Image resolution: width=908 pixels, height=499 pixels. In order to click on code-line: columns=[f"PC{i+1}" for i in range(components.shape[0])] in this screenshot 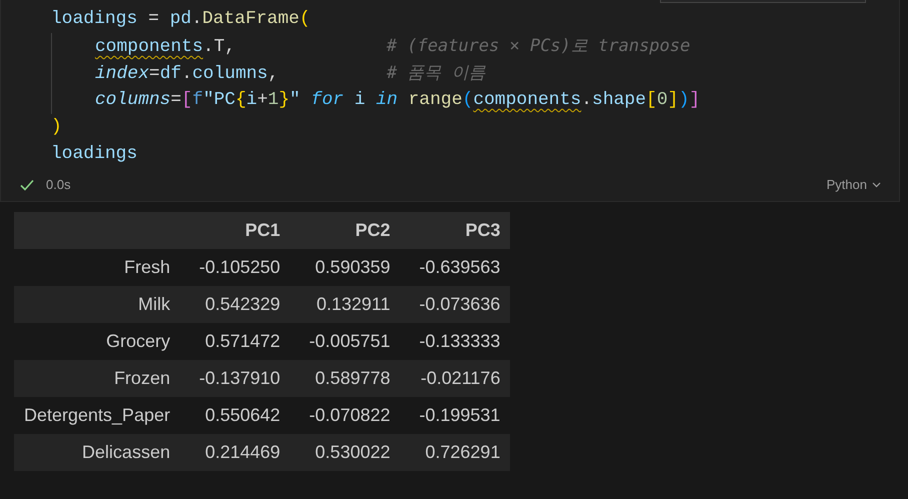, I will do `click(397, 100)`.